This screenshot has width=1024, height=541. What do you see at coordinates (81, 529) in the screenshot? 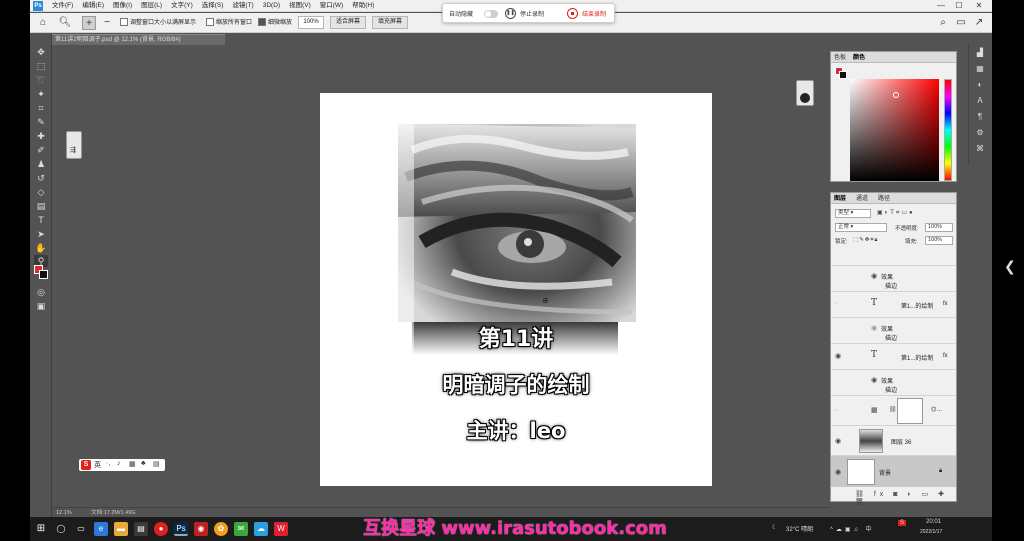
I see `task-view-icon: ▭` at bounding box center [81, 529].